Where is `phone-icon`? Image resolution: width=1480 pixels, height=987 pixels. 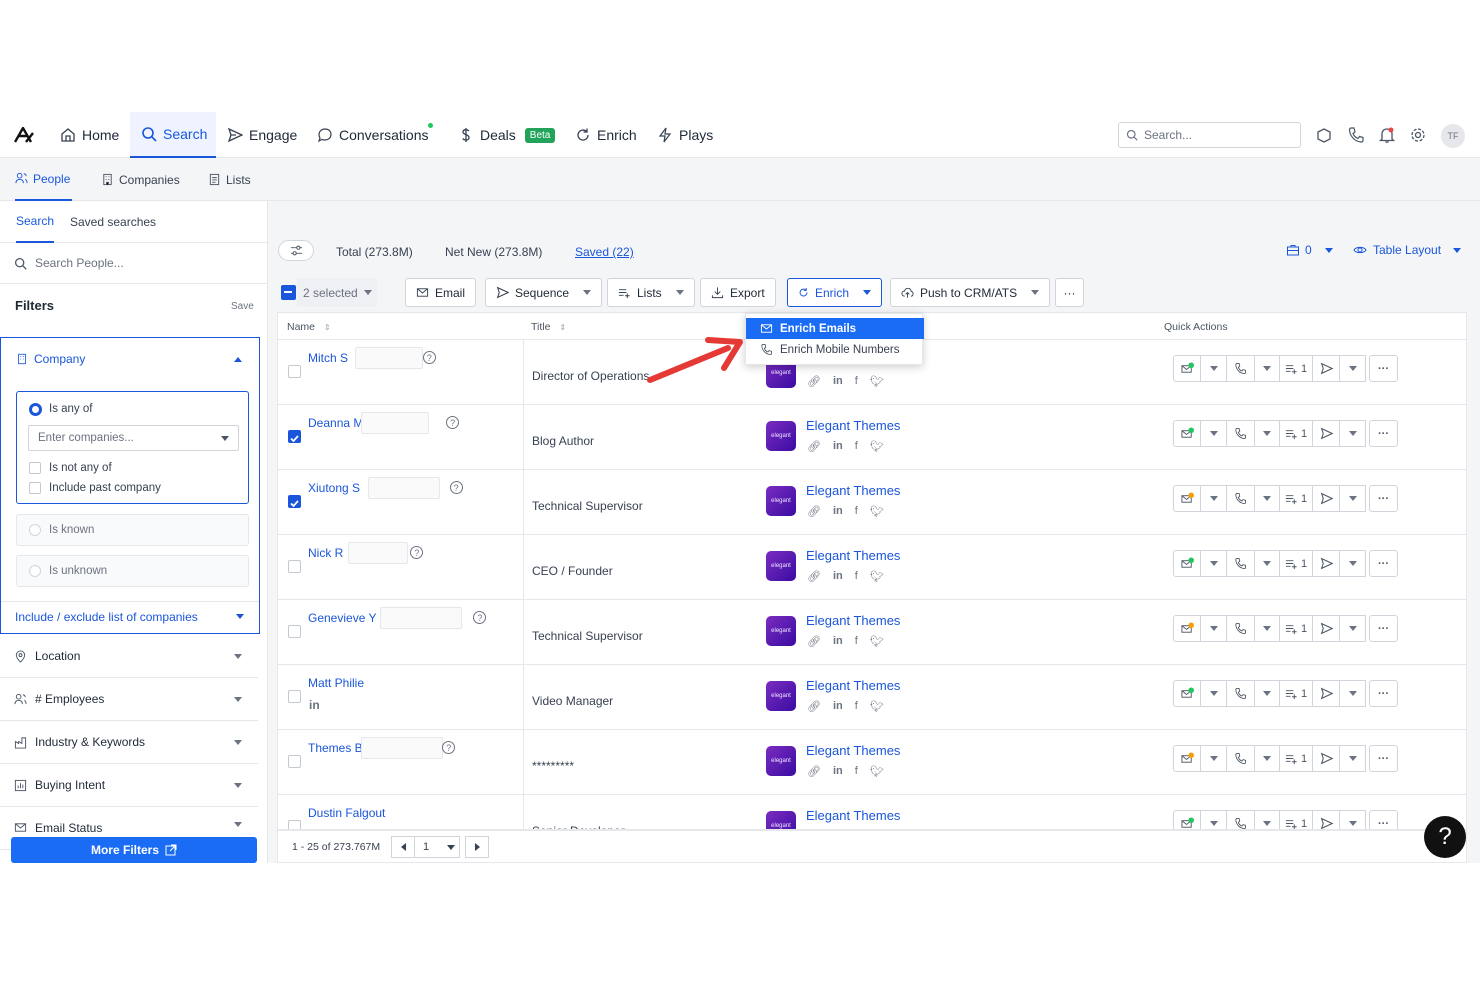
phone-icon is located at coordinates (1356, 135).